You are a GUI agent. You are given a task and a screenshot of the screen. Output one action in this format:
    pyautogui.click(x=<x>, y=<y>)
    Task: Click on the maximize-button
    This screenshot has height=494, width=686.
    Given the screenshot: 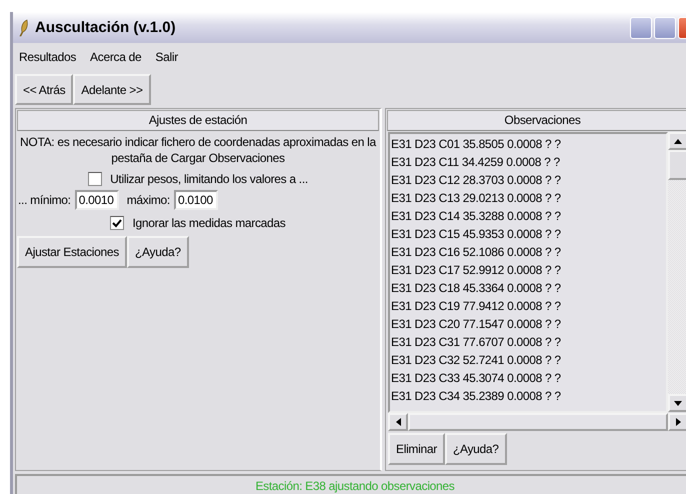 What is the action you would take?
    pyautogui.click(x=665, y=27)
    